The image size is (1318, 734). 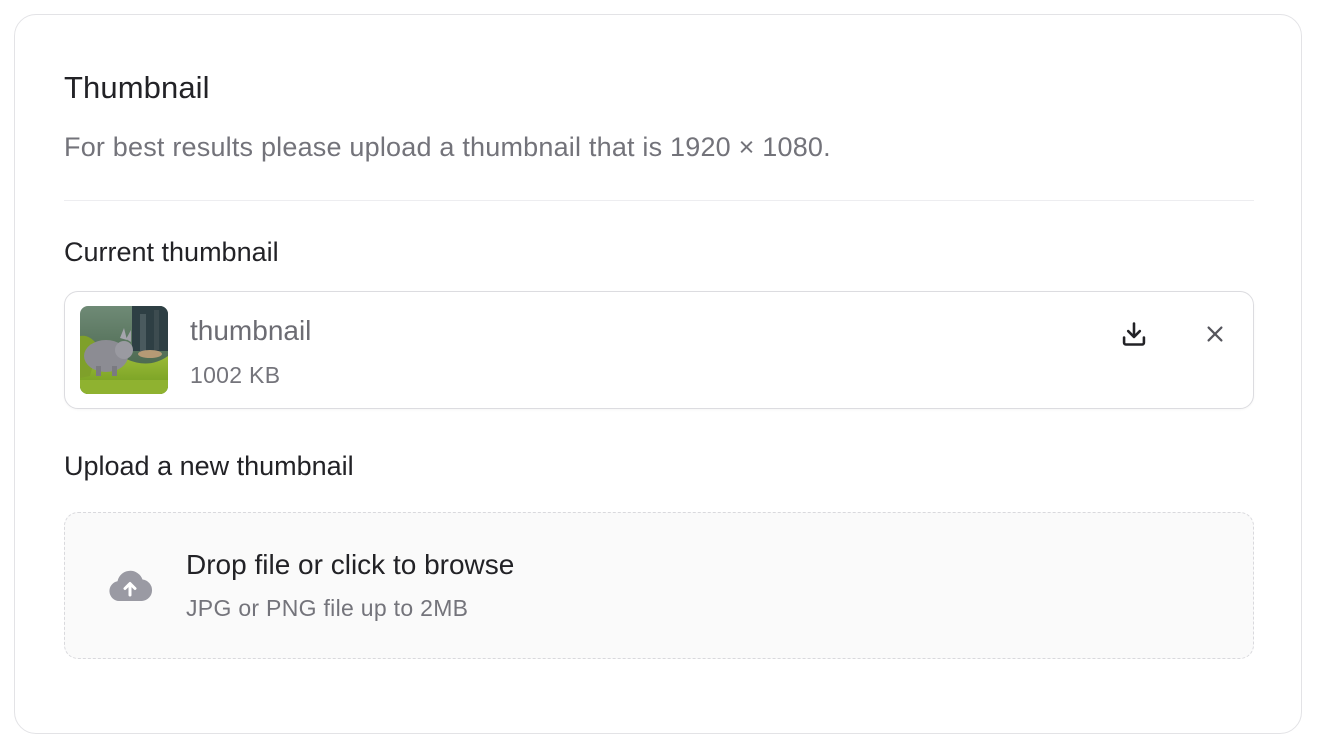 What do you see at coordinates (327, 608) in the screenshot?
I see `dropzone-hint: JPG or PNG file up to 2MB` at bounding box center [327, 608].